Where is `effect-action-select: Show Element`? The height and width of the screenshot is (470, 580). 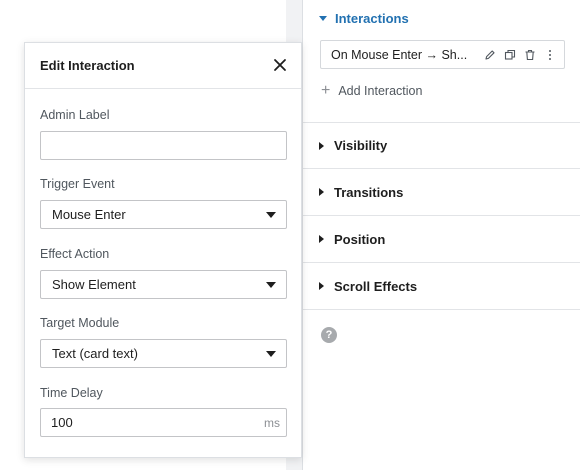
effect-action-select: Show Element is located at coordinates (163, 284).